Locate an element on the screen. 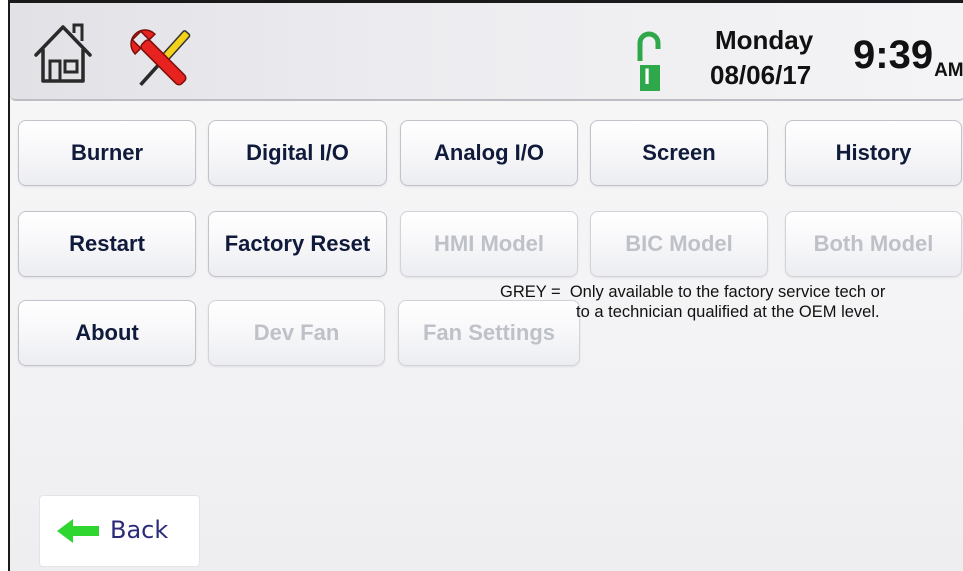 The width and height of the screenshot is (963, 571). screen-button: Screen is located at coordinates (679, 153).